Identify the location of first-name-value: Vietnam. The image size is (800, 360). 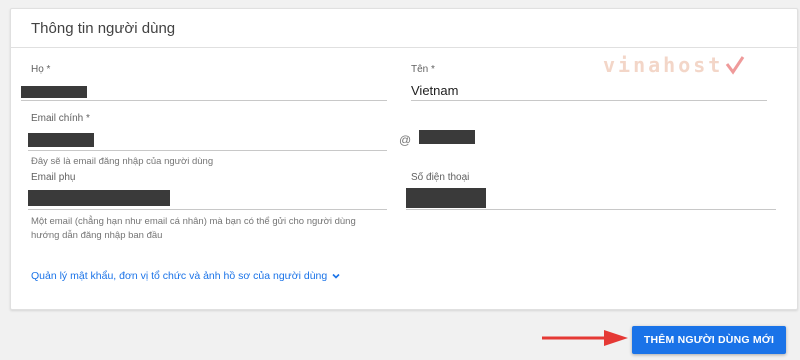
(435, 90).